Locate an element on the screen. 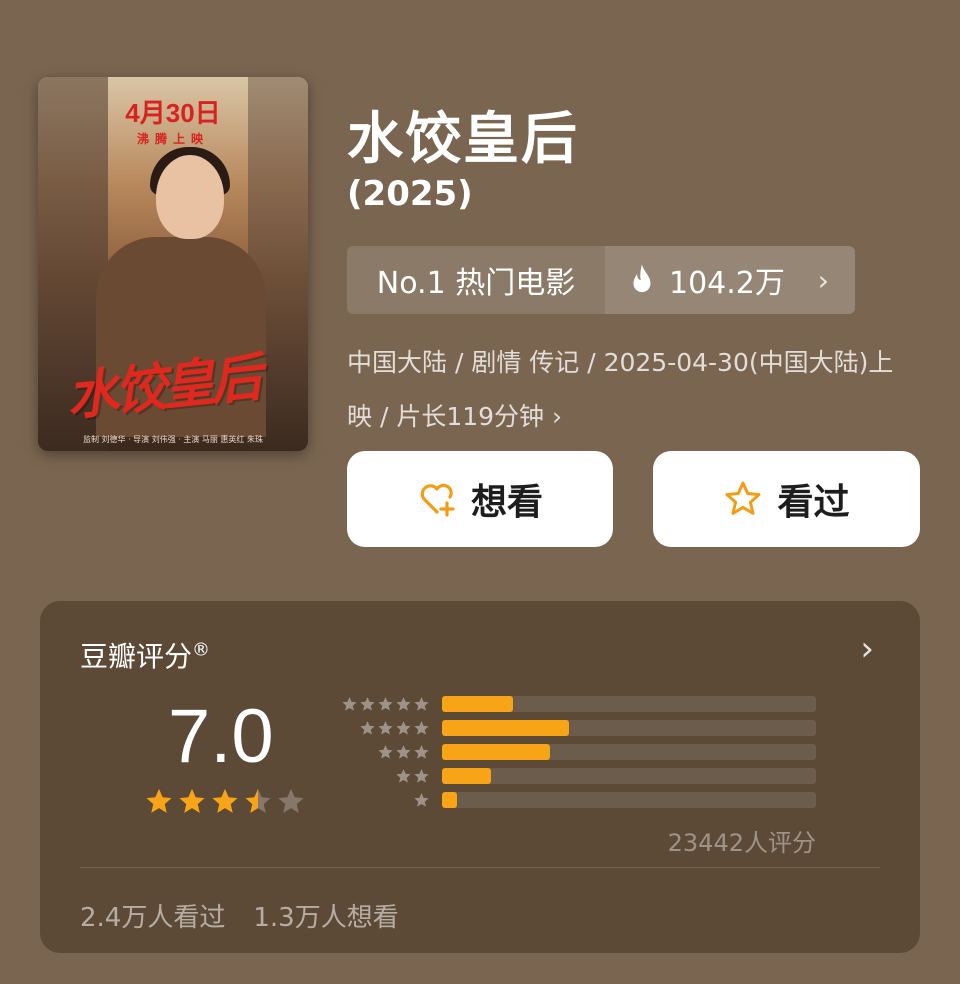 This screenshot has width=960, height=984. poster-date-sub: 沸腾上映 is located at coordinates (172, 139).